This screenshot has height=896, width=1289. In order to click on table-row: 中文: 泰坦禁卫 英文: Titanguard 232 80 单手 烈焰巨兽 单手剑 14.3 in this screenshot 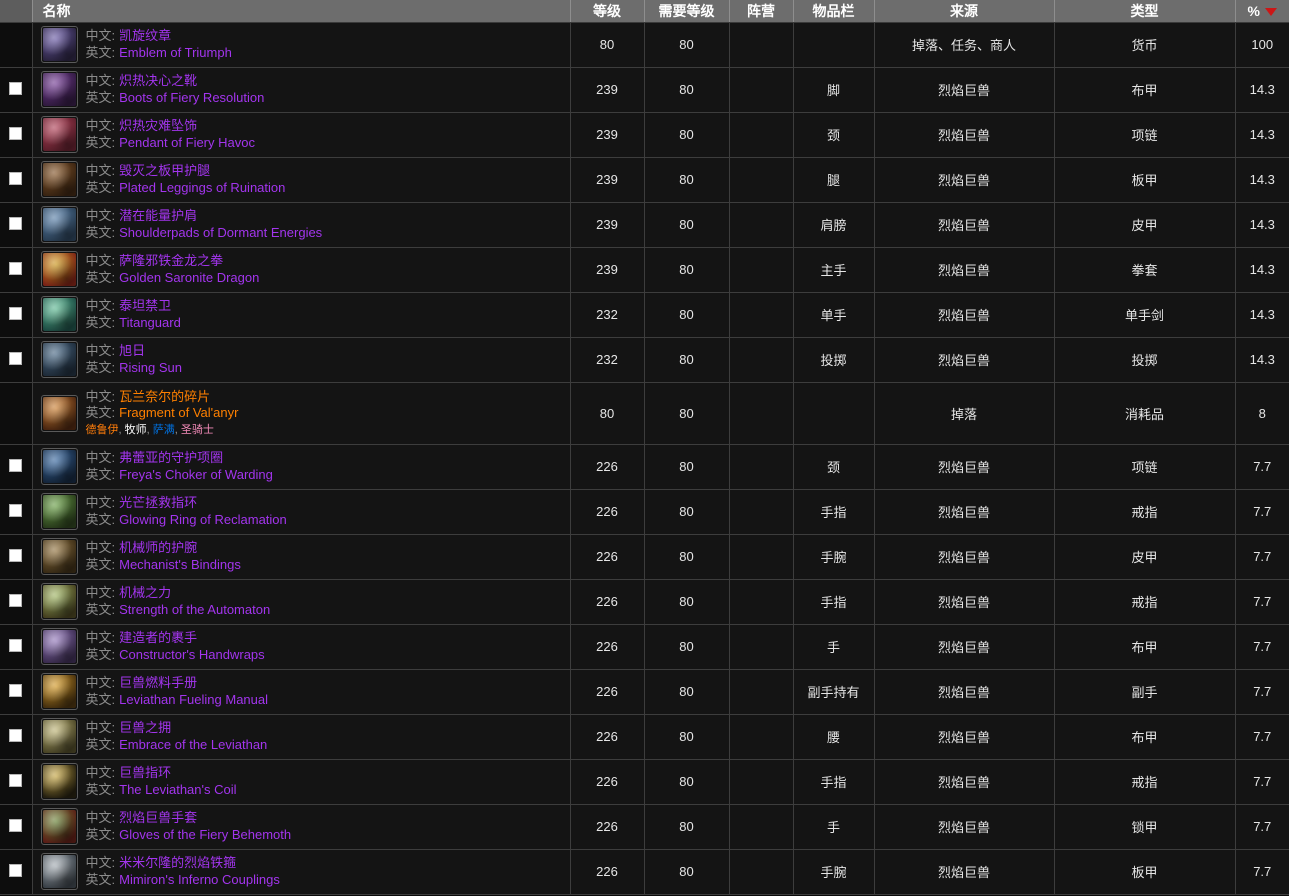, I will do `click(644, 315)`.